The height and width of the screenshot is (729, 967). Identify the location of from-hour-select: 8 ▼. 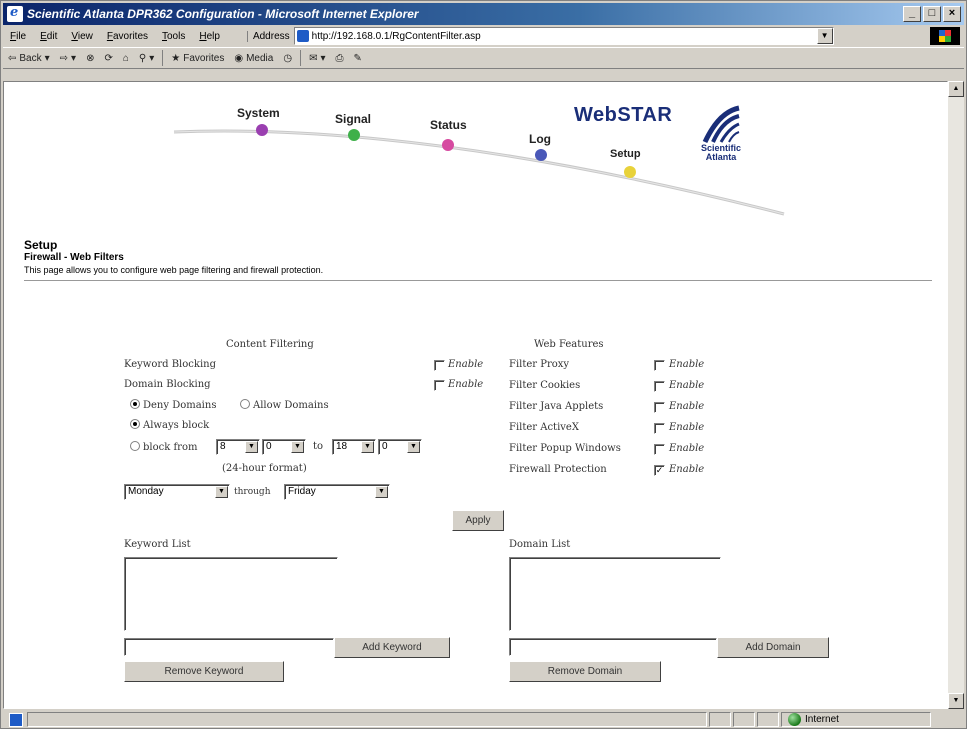
(238, 447).